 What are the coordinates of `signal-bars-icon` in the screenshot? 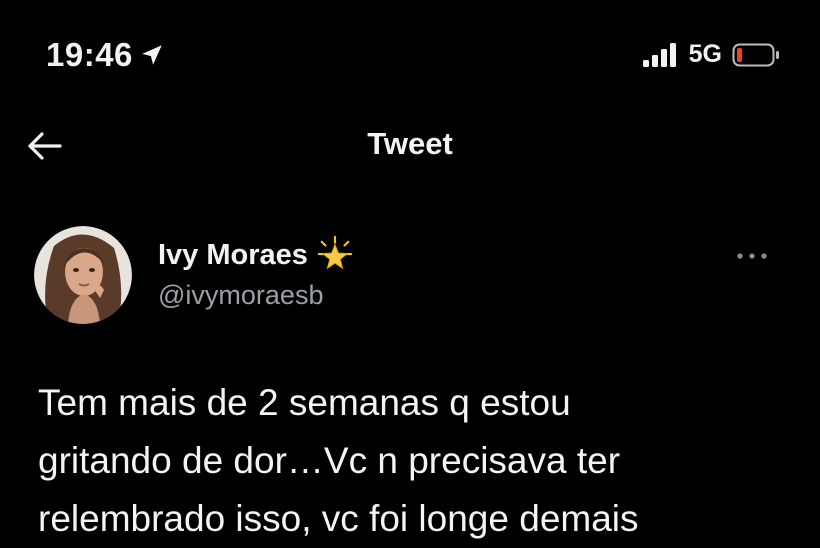 It's located at (659, 54).